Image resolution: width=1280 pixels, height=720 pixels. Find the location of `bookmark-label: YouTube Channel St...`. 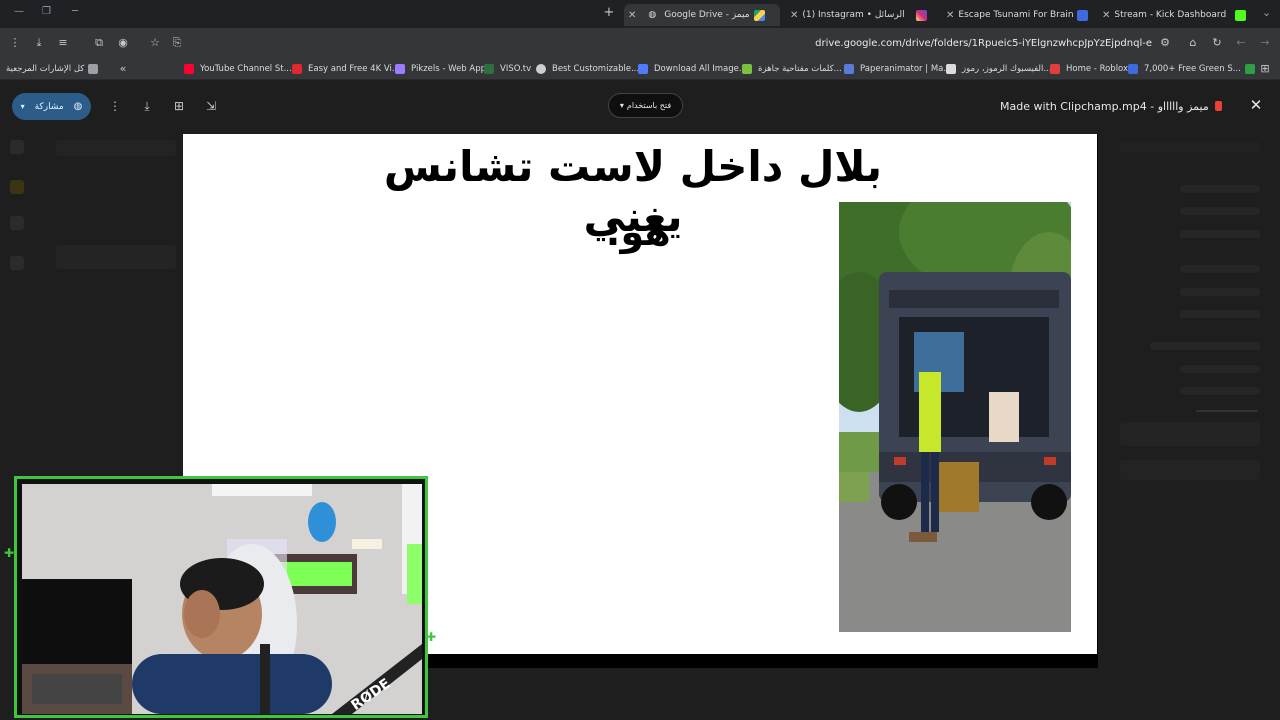

bookmark-label: YouTube Channel St... is located at coordinates (246, 69).